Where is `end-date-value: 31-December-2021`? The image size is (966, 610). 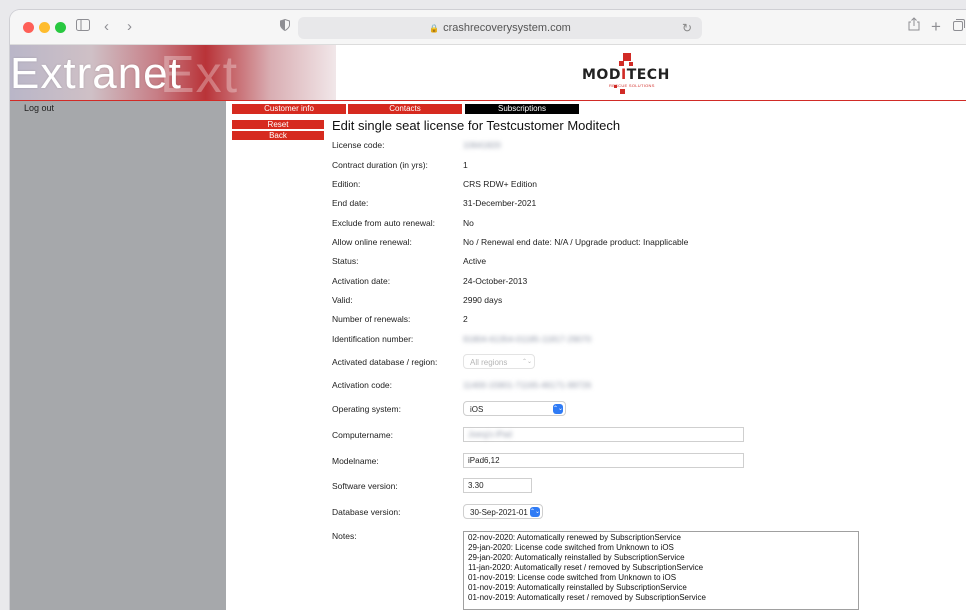 end-date-value: 31-December-2021 is located at coordinates (500, 203).